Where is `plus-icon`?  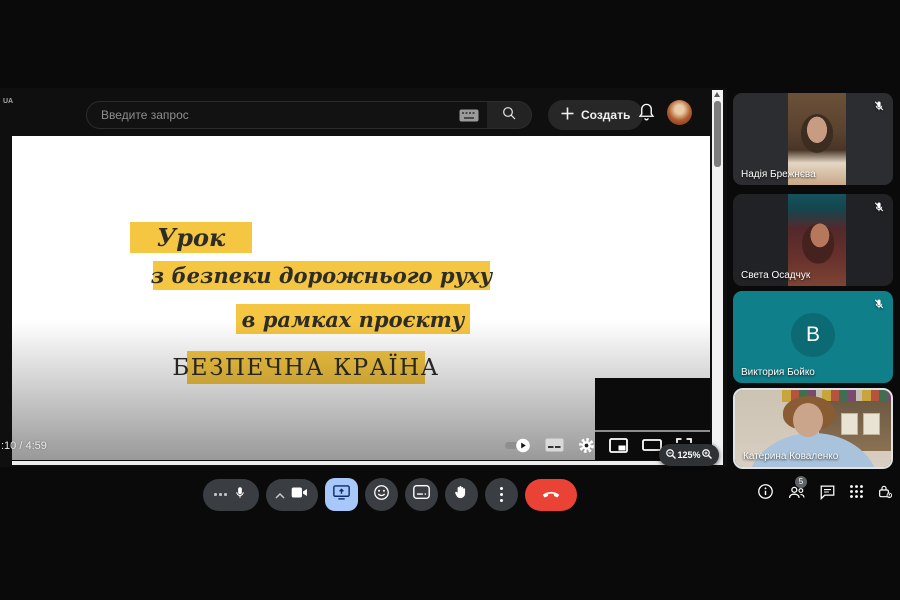
plus-icon is located at coordinates (567, 115).